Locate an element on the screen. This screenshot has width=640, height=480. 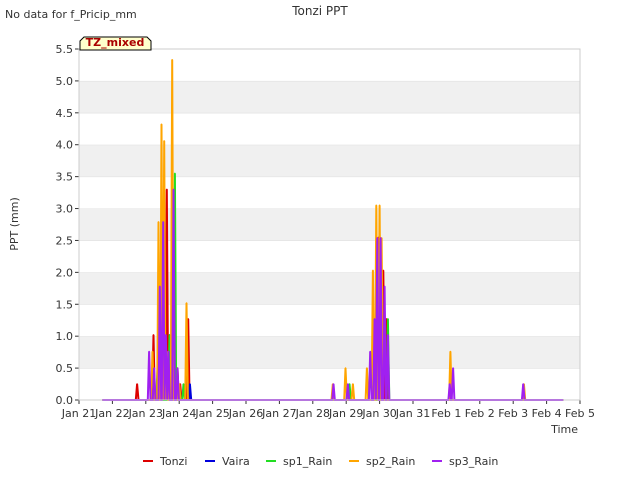
legend-label: sp2_Rain is located at coordinates (390, 461).